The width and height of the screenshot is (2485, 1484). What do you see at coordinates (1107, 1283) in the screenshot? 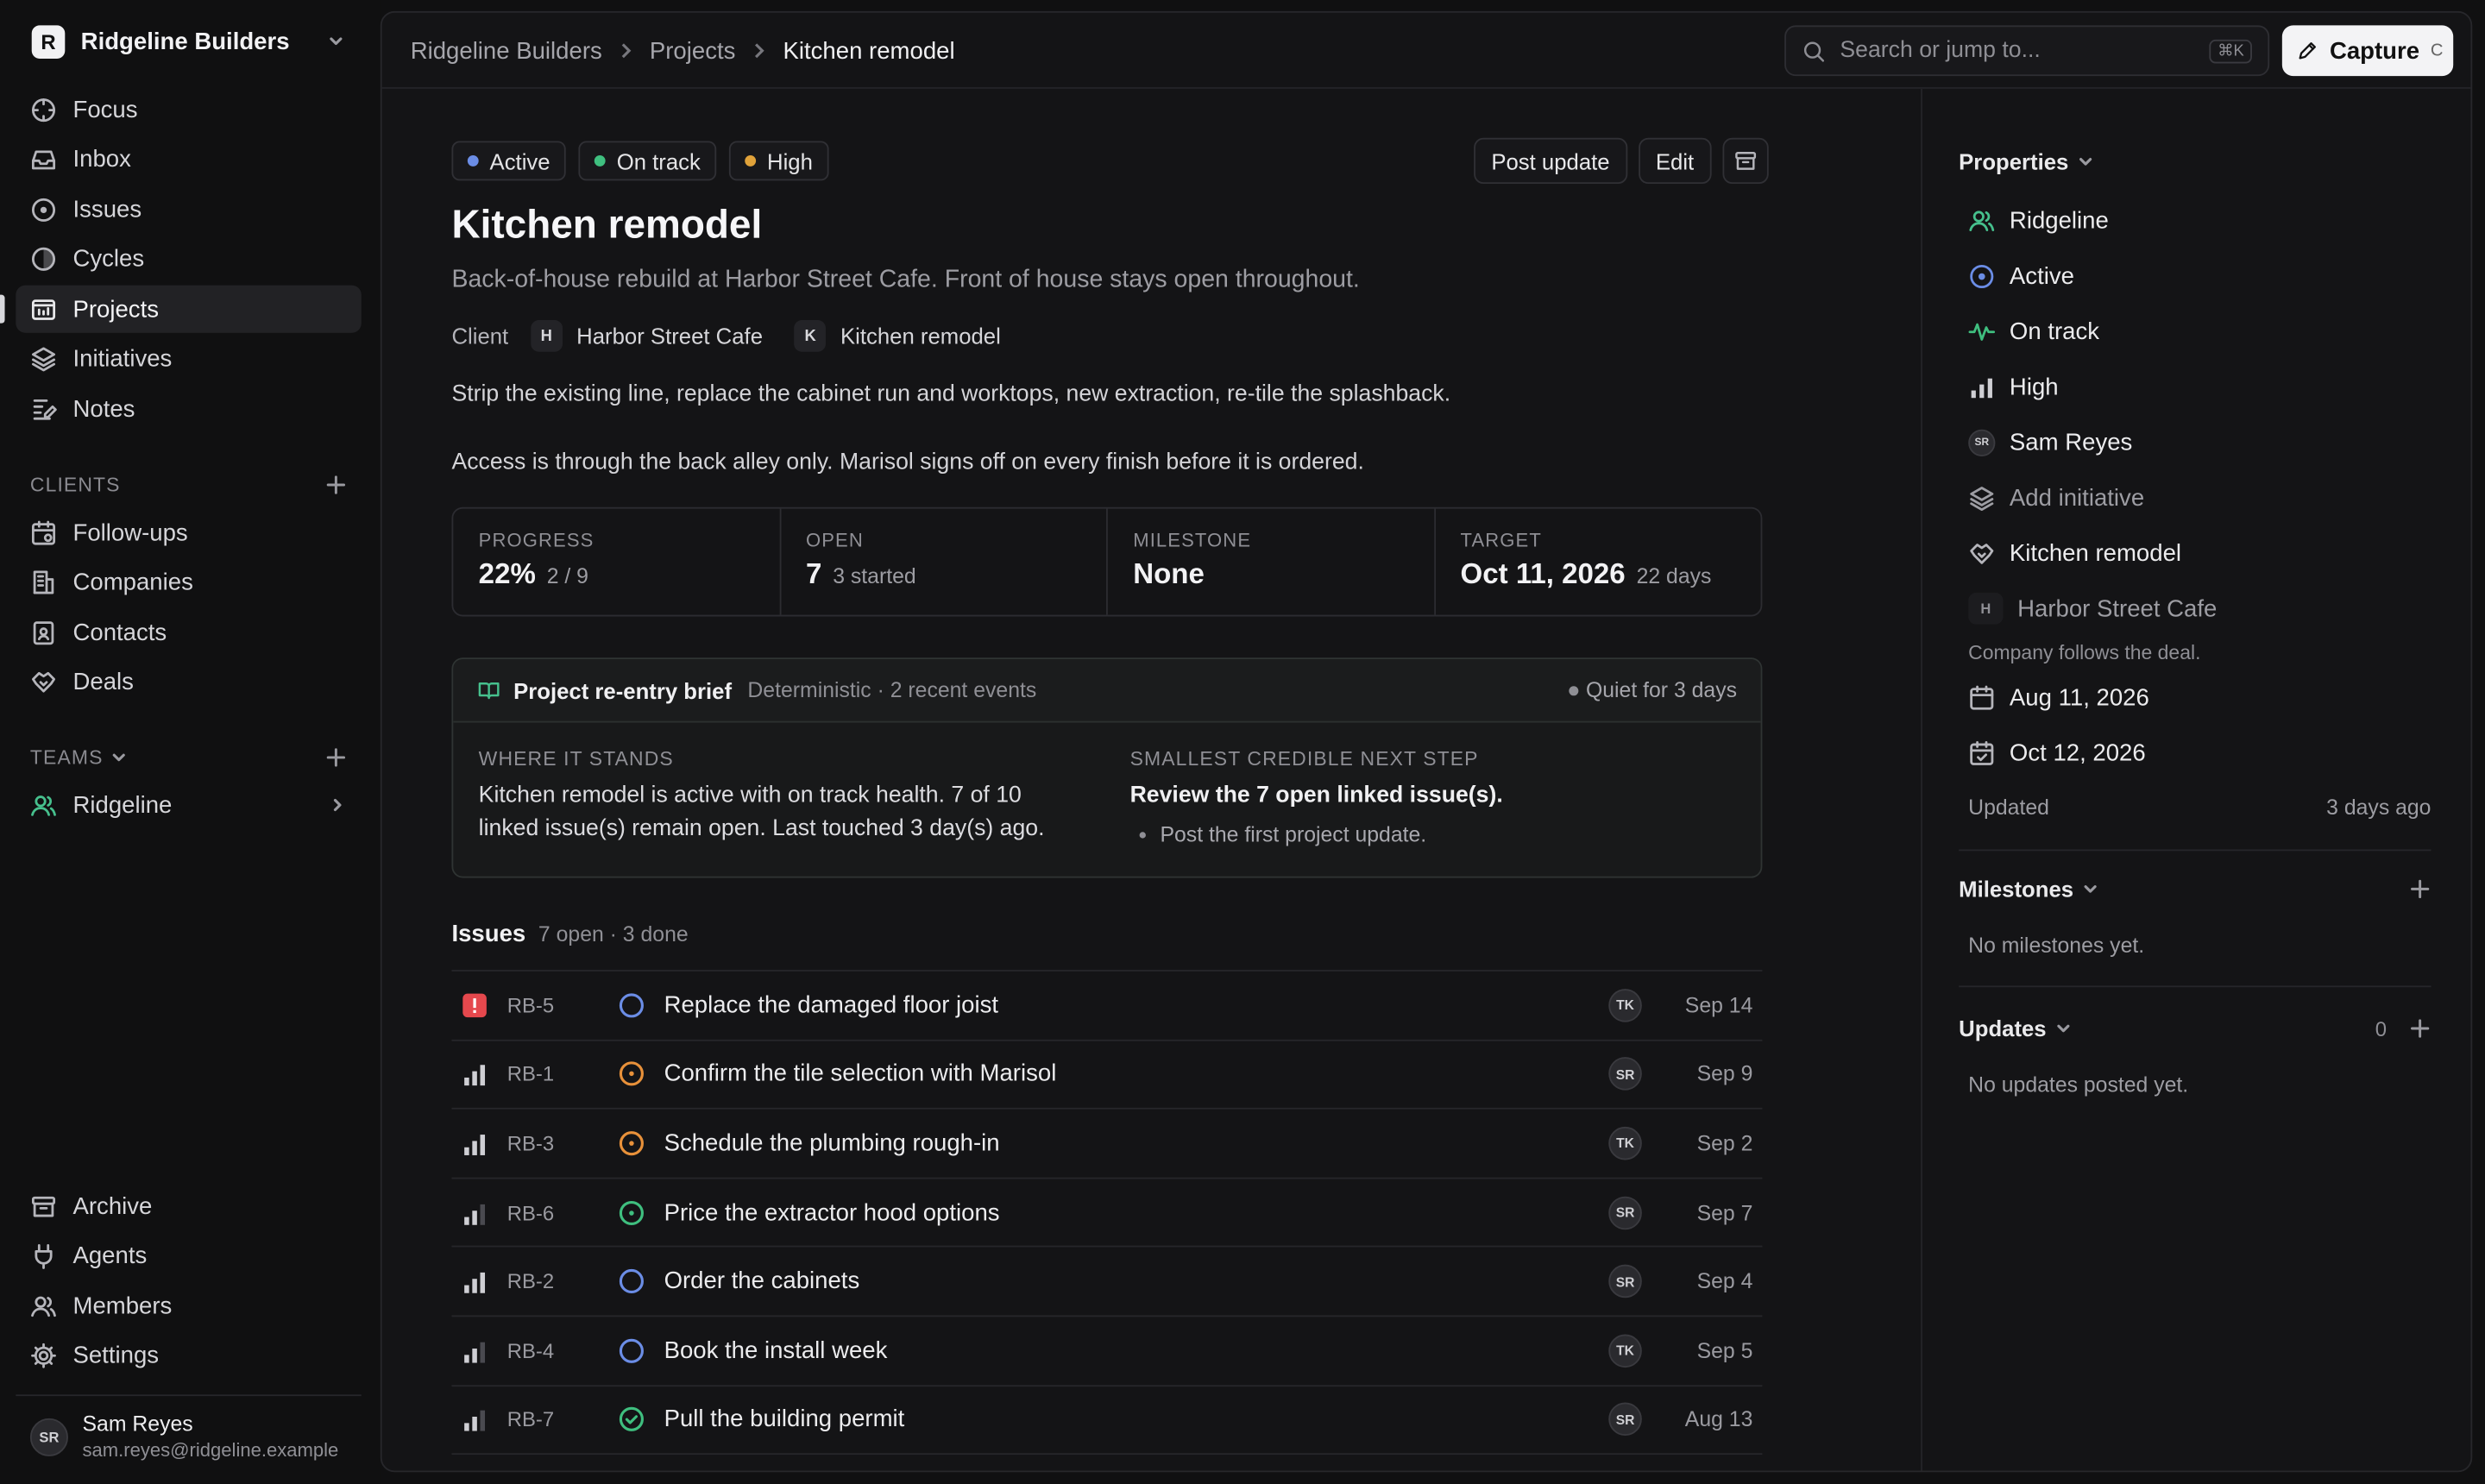
I see `table-row: RB-2 Order the cabinets SR Sep 4` at bounding box center [1107, 1283].